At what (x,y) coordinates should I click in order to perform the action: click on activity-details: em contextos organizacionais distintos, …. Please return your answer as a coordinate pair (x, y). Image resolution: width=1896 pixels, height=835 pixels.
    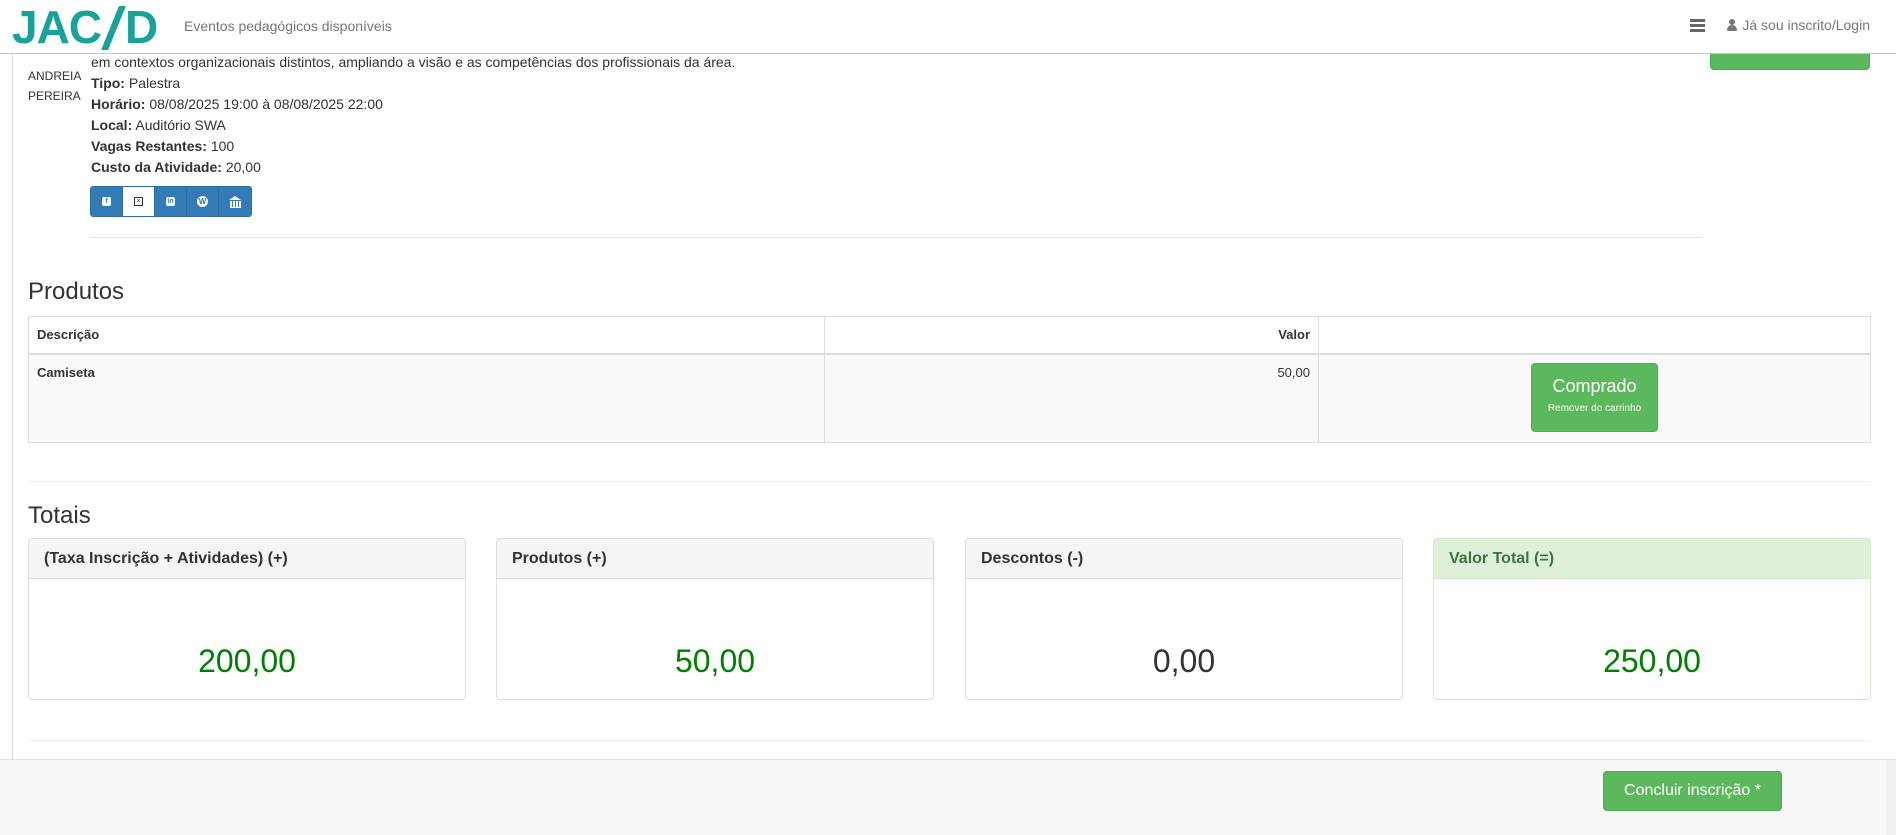
    Looking at the image, I should click on (413, 115).